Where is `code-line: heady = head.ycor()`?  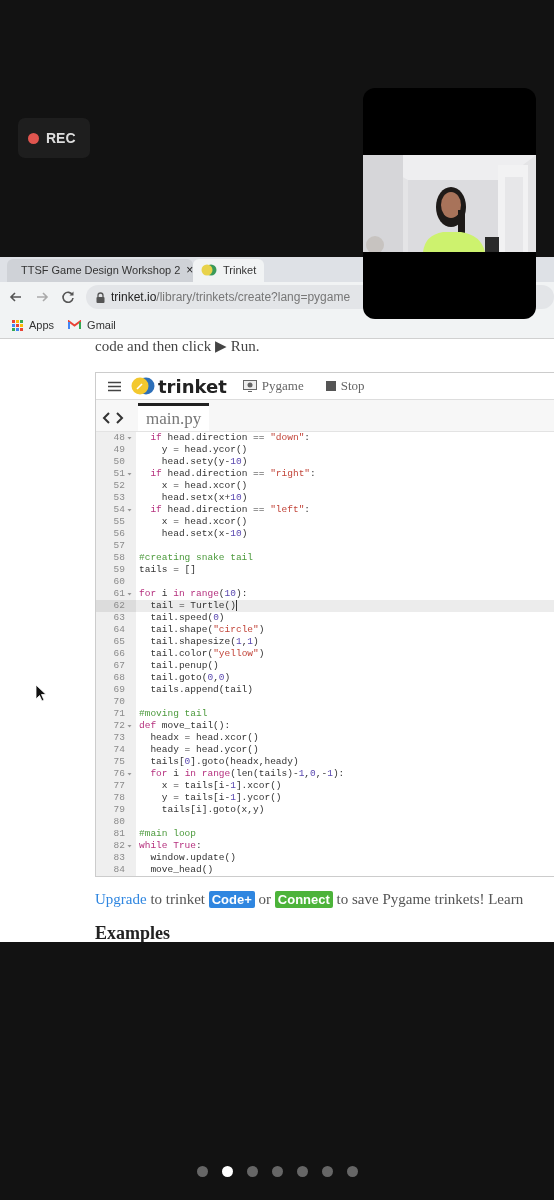
code-line: heady = head.ycor() is located at coordinates (204, 750).